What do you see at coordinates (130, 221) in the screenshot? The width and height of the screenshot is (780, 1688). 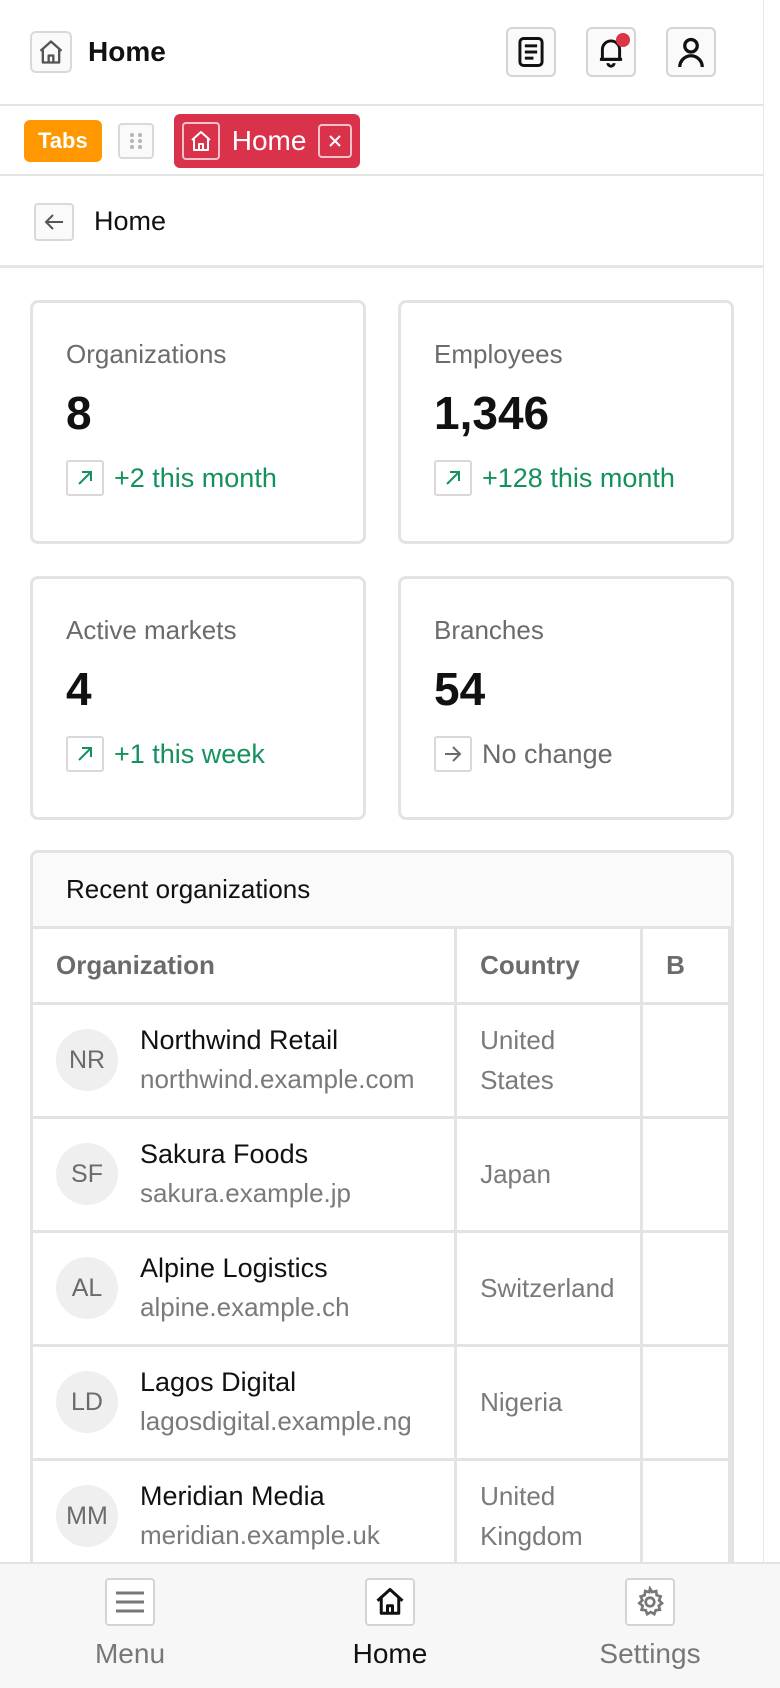 I see `page-title: Home` at bounding box center [130, 221].